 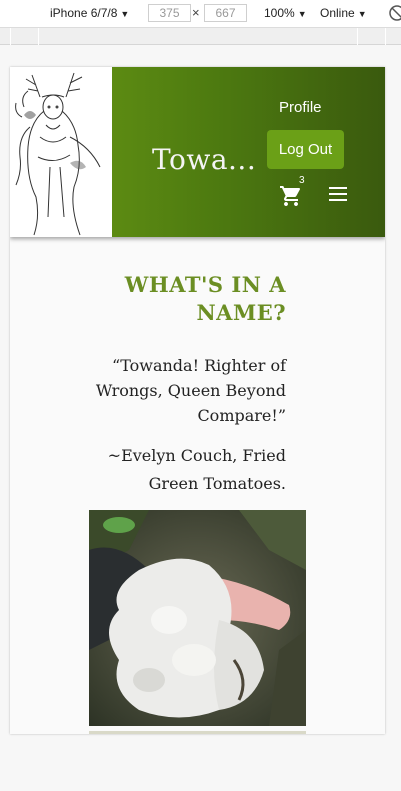 What do you see at coordinates (225, 13) in the screenshot?
I see `height-input: 667` at bounding box center [225, 13].